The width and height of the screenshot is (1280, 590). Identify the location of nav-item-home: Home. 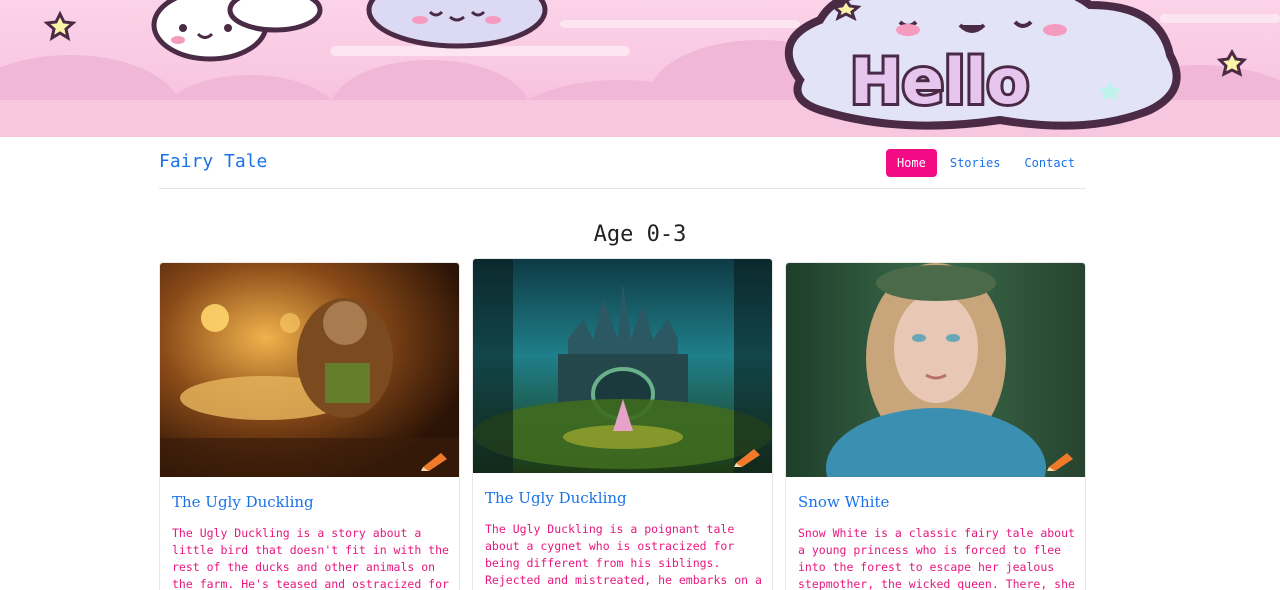
(911, 163).